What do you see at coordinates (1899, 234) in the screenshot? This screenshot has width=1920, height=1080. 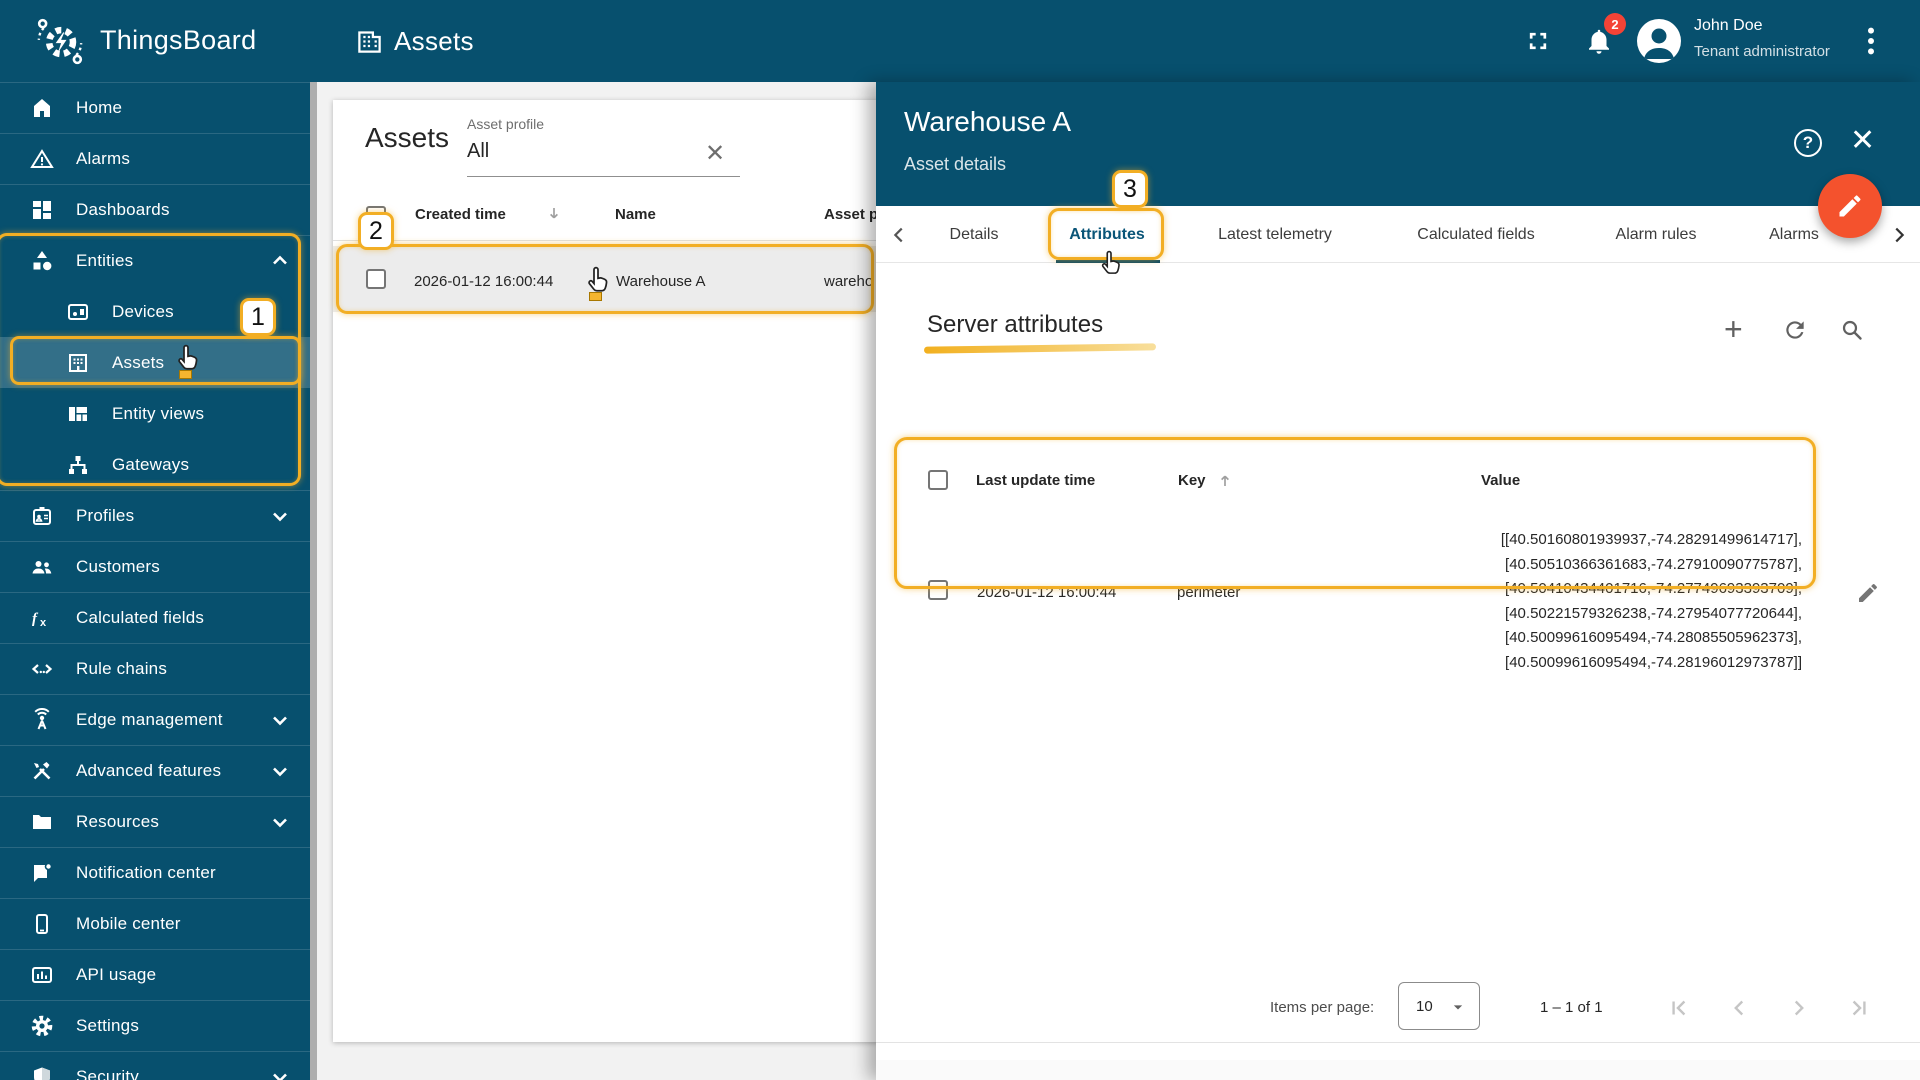 I see `tabs-scroll-right-icon` at bounding box center [1899, 234].